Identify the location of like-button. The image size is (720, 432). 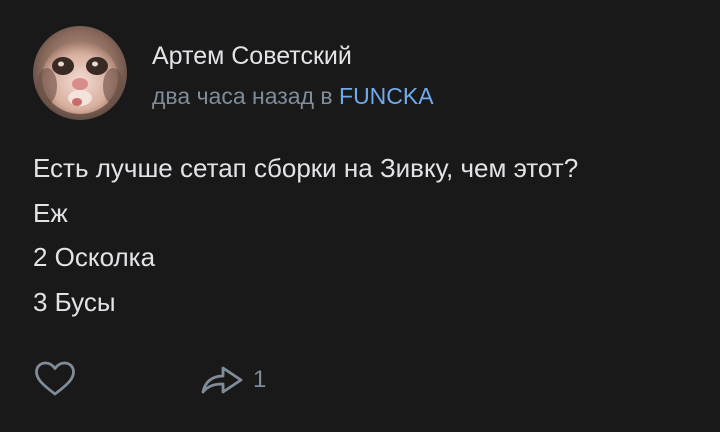
(55, 380).